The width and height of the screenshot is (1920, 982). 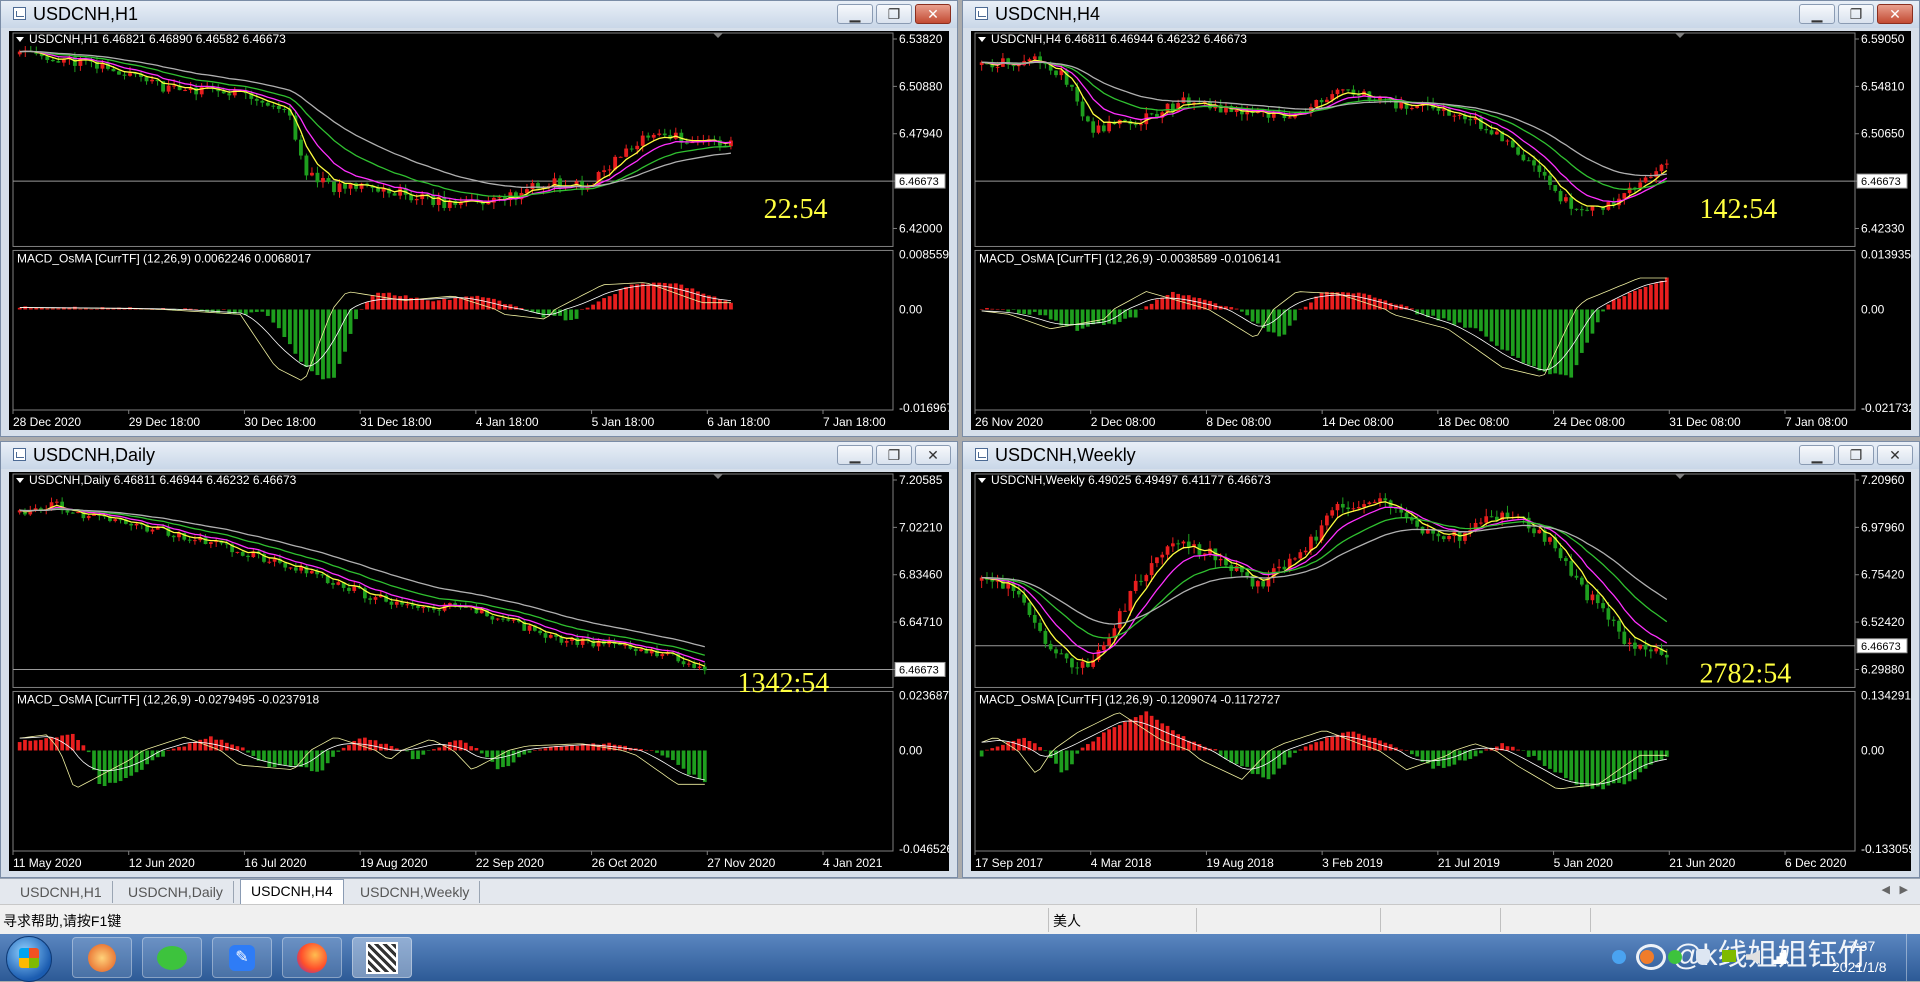 I want to click on time-axis-label: 24 Dec 08:00, so click(x=1590, y=422).